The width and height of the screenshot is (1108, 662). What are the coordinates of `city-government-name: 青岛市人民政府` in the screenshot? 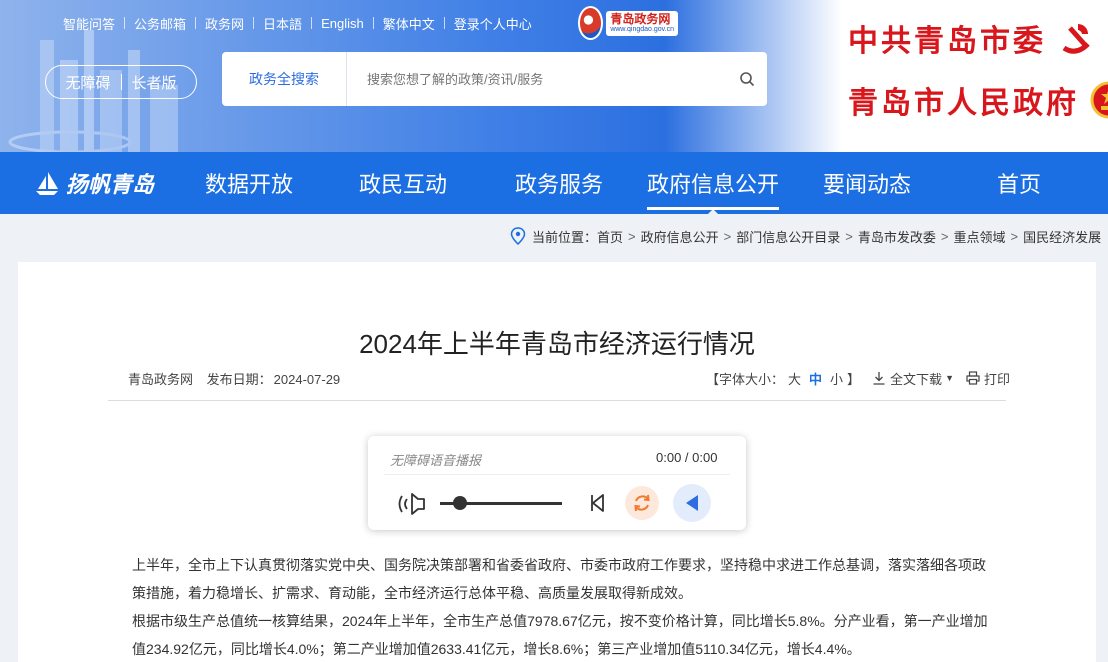 It's located at (963, 103).